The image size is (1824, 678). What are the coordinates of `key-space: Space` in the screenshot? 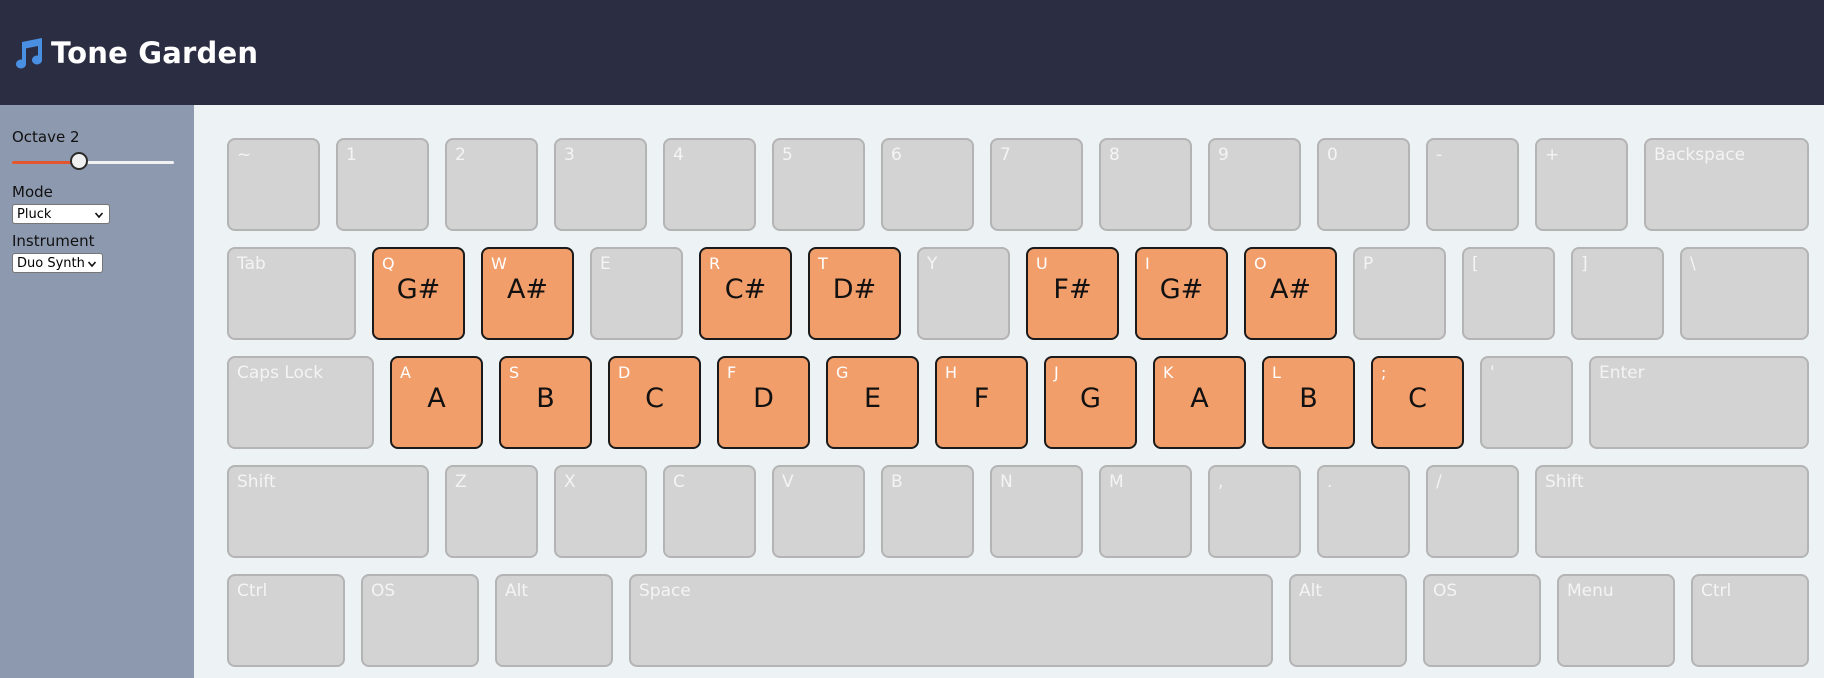 It's located at (951, 620).